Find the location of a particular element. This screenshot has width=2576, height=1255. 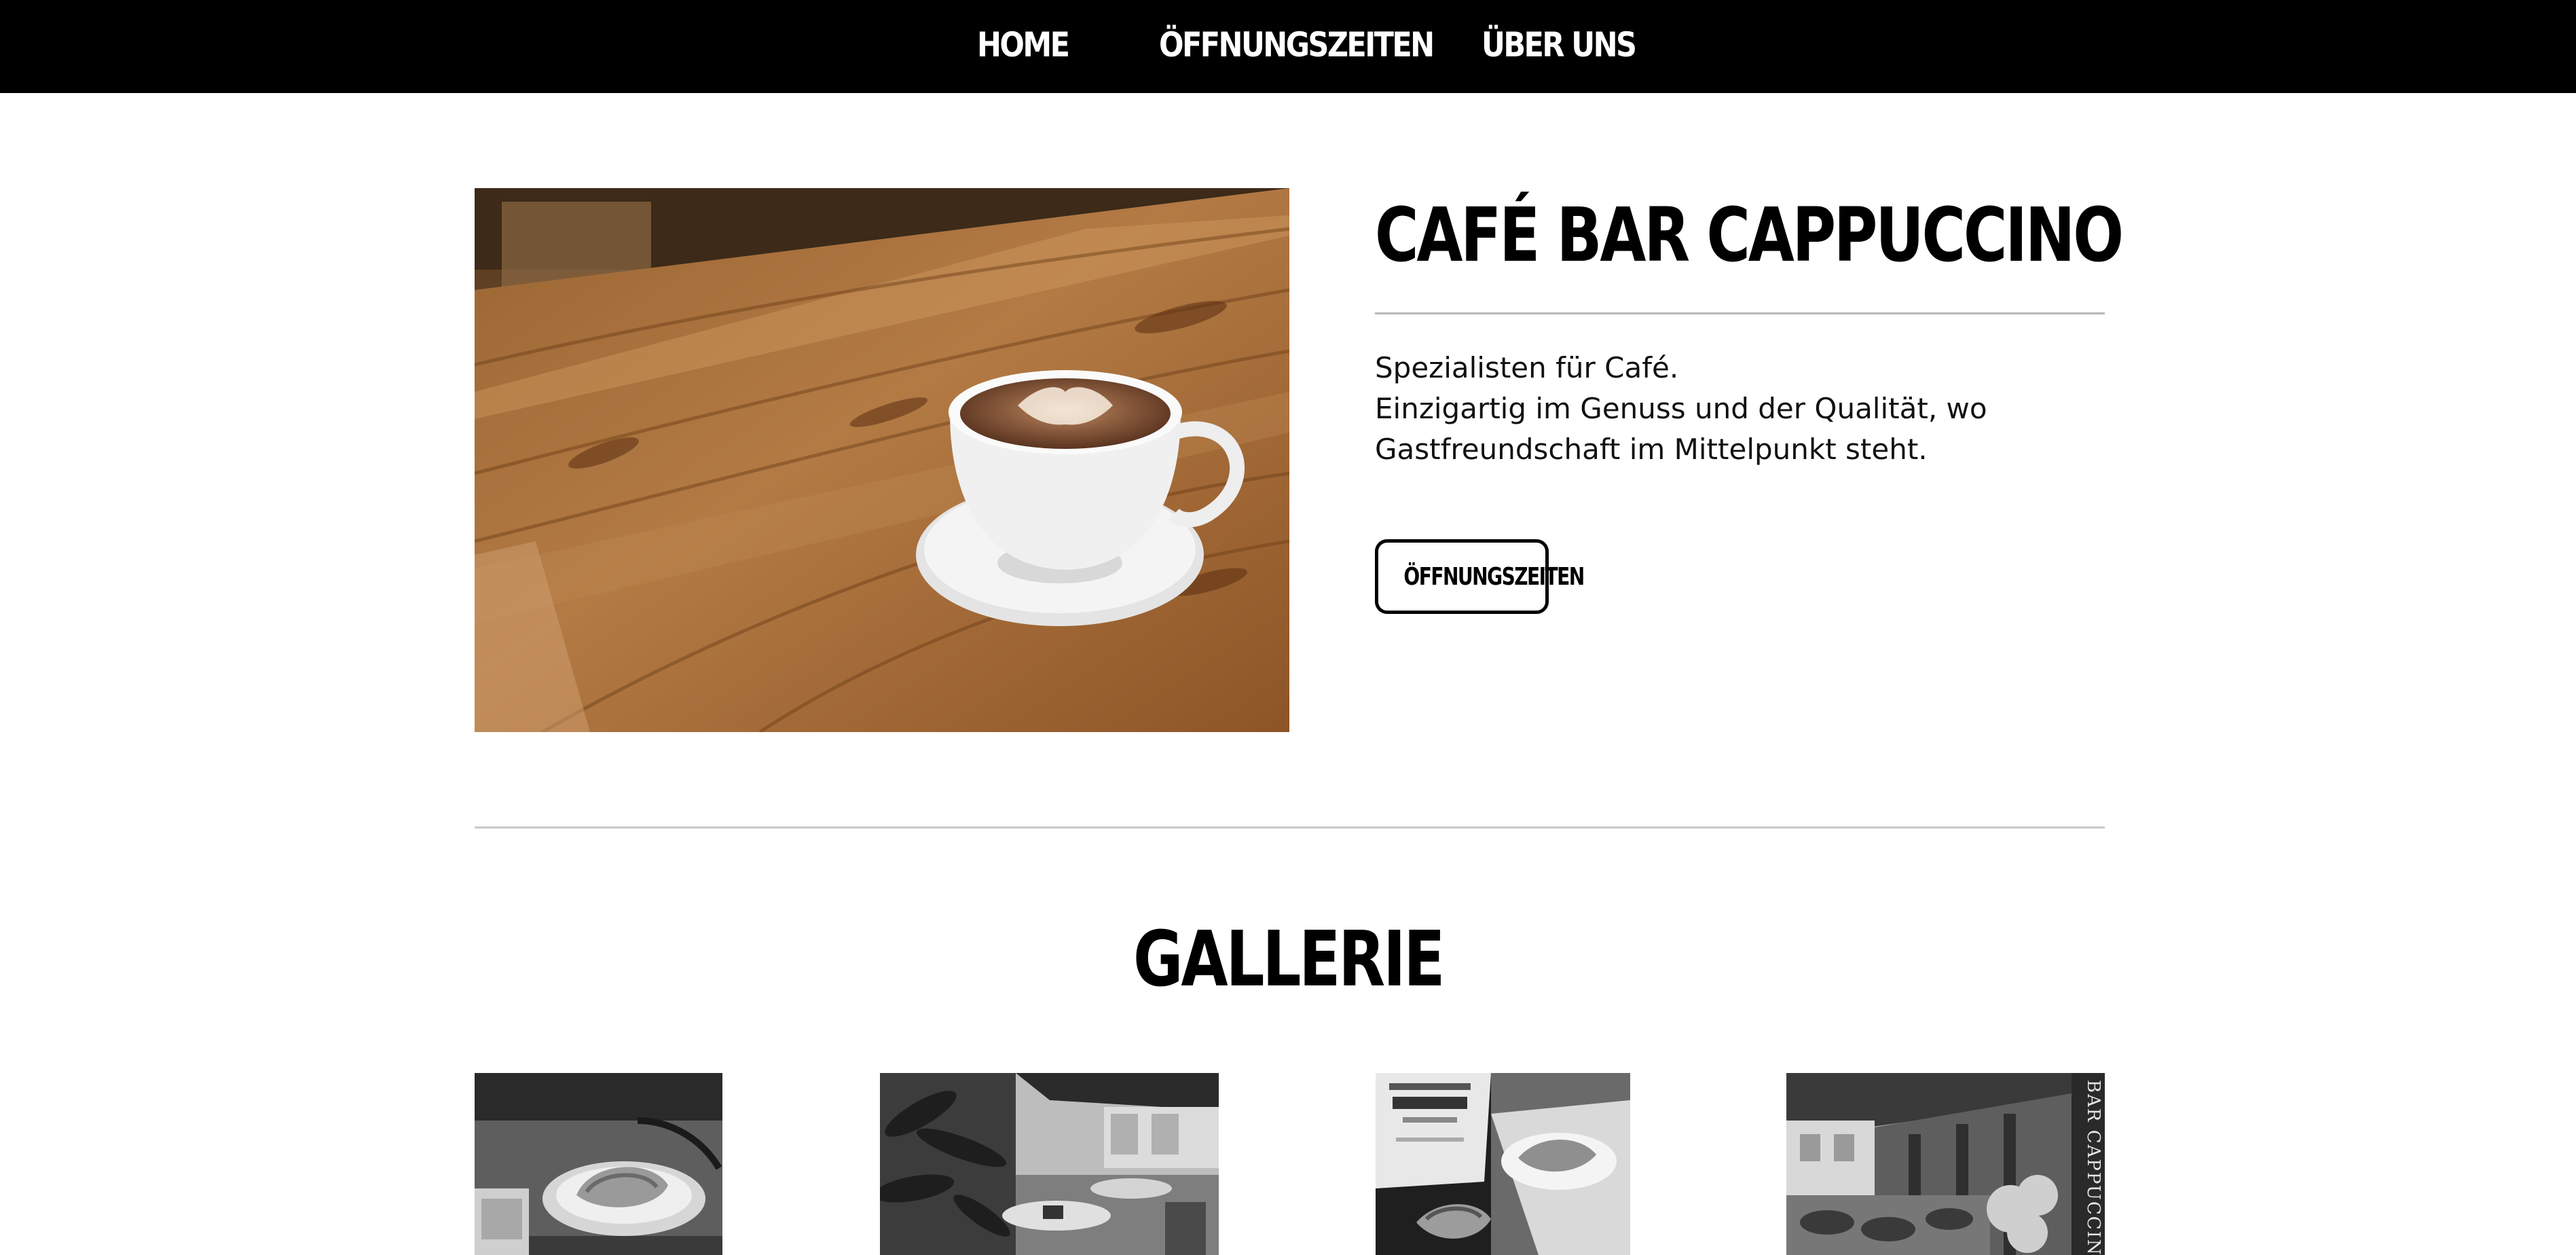

street-terrace-photo-icon: BAR CAPPUCCINO is located at coordinates (1945, 1164).